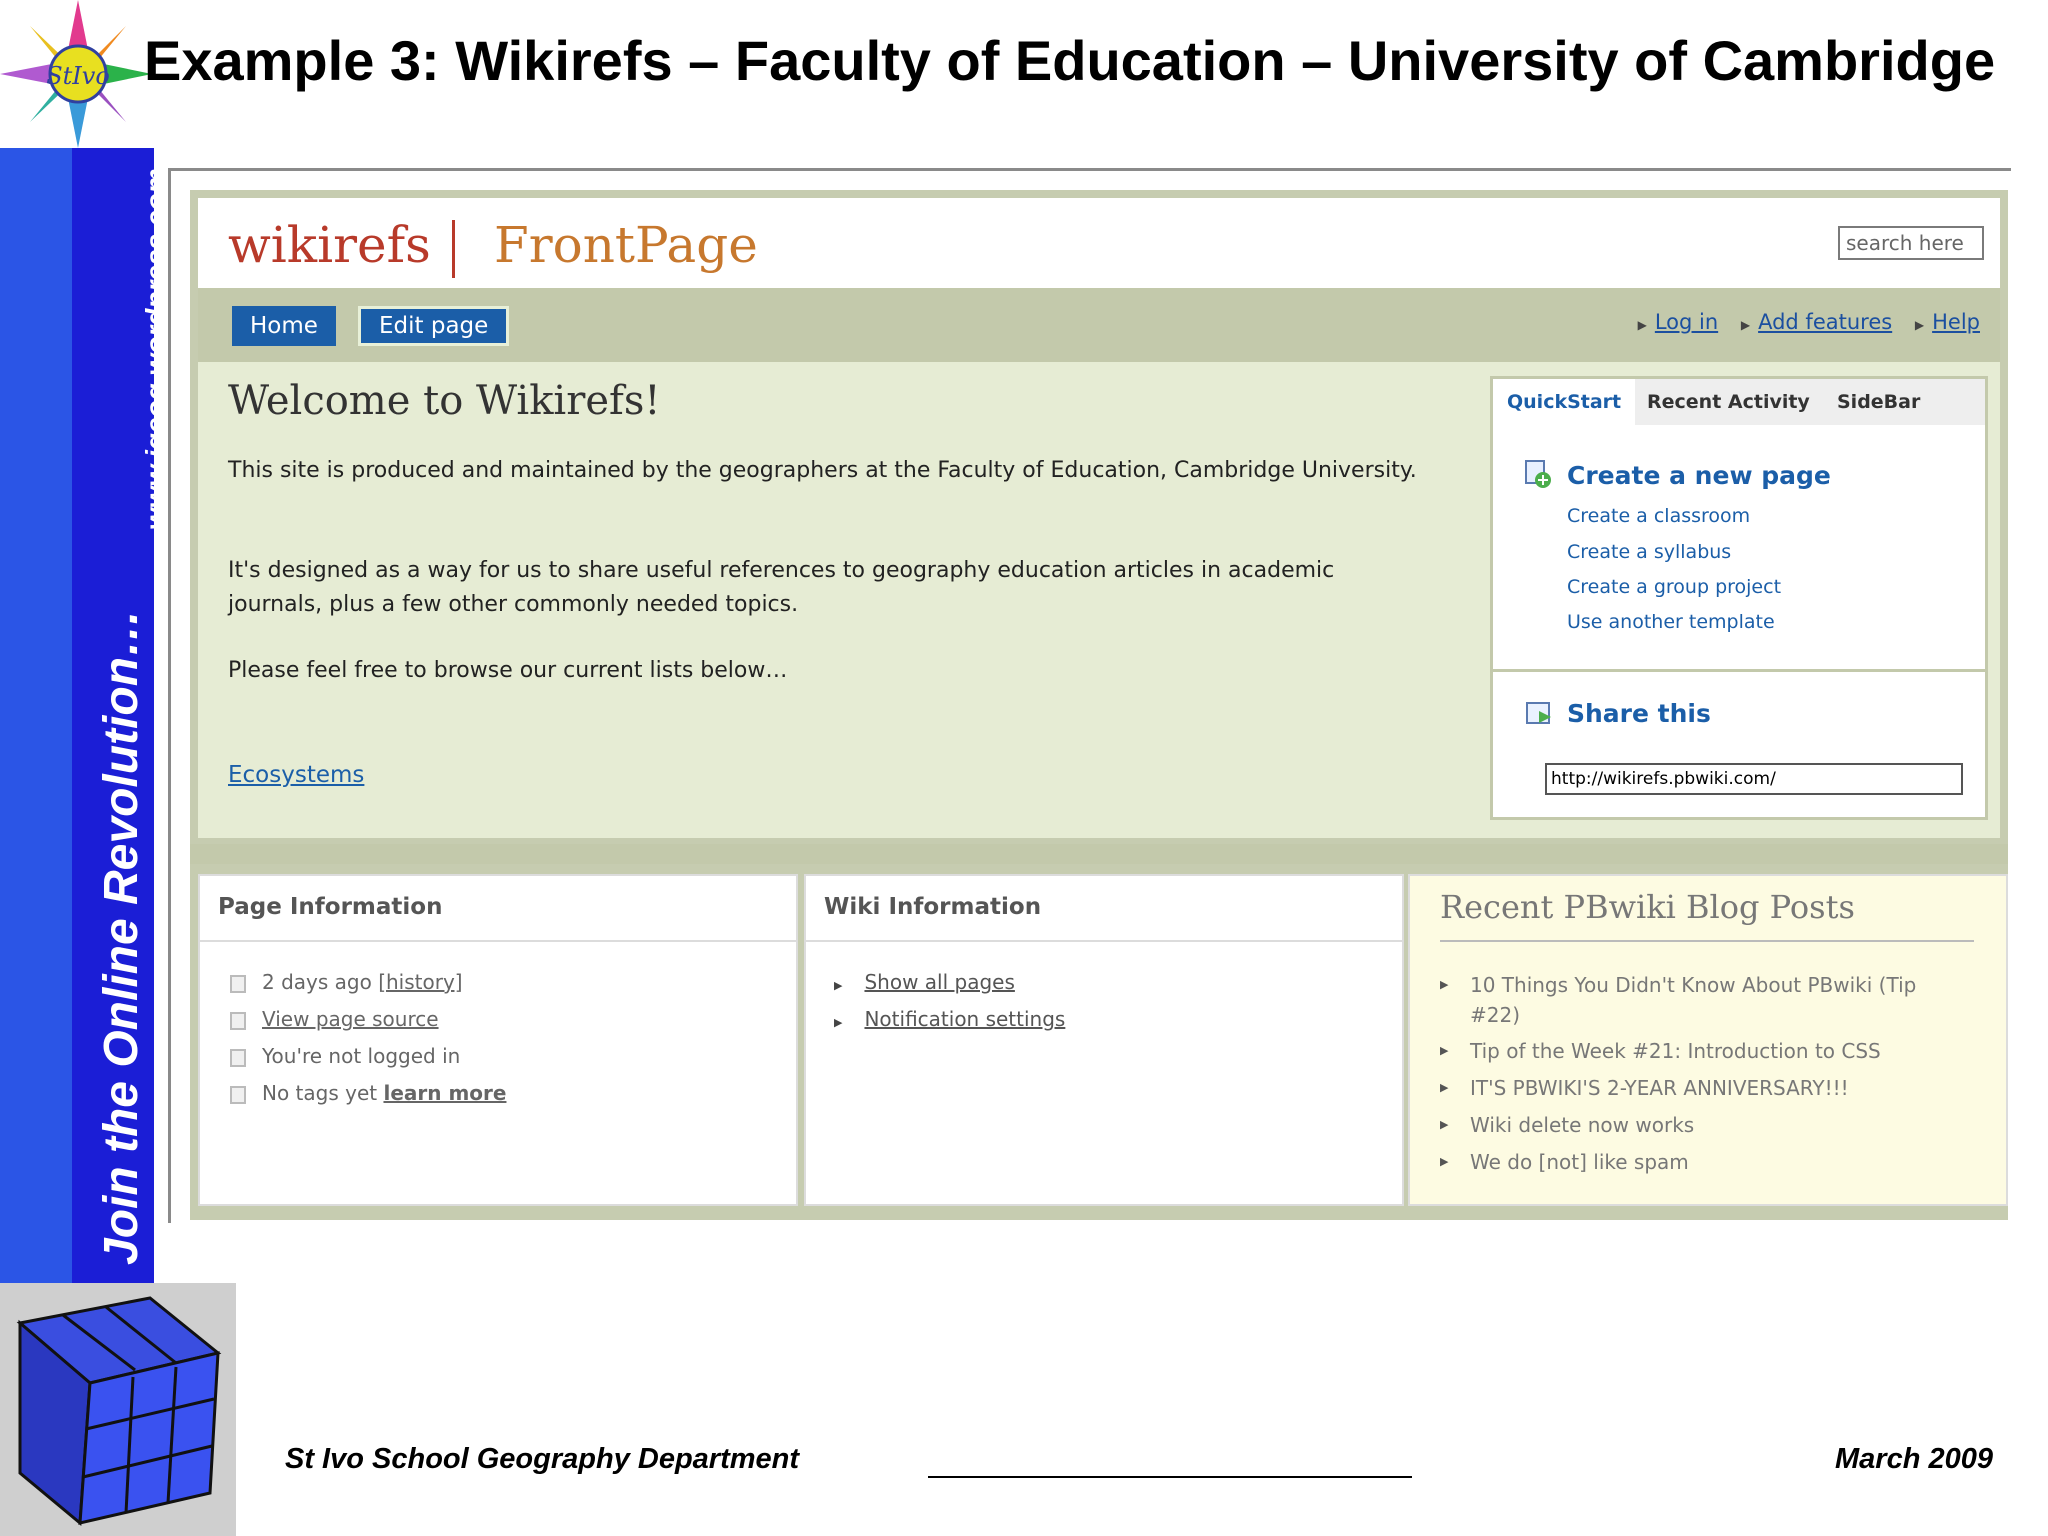  I want to click on content-divider-strip, so click(1099, 854).